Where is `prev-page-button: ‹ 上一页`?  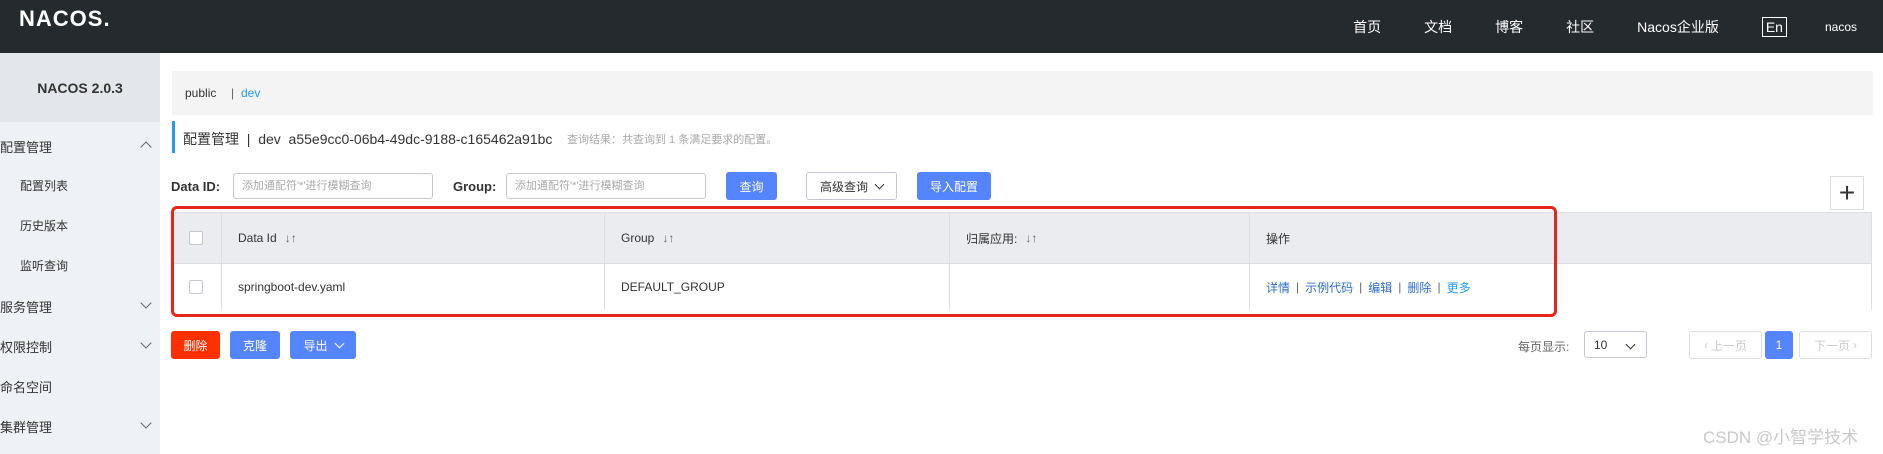
prev-page-button: ‹ 上一页 is located at coordinates (1725, 345).